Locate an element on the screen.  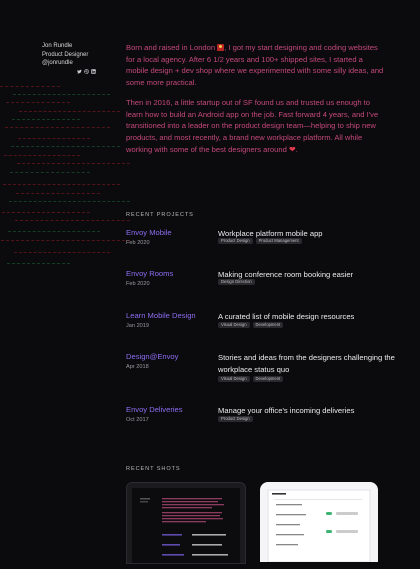
project-tags: Product Design is located at coordinates (235, 419).